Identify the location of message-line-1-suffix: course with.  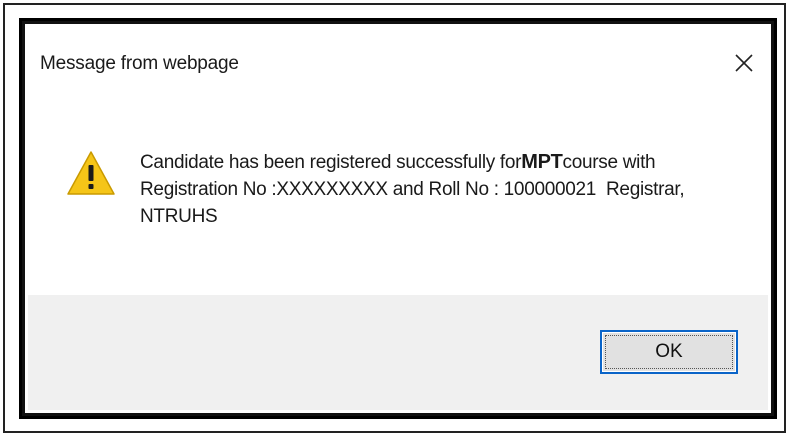
(609, 162).